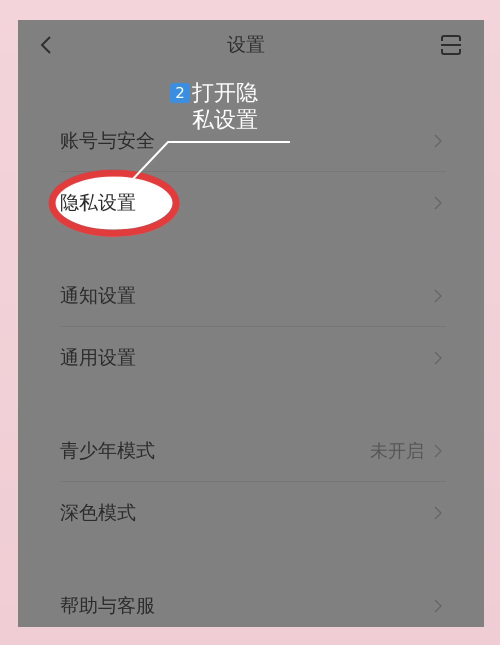 The image size is (500, 645). Describe the element at coordinates (98, 296) in the screenshot. I see `row-label: 通知设置` at that location.